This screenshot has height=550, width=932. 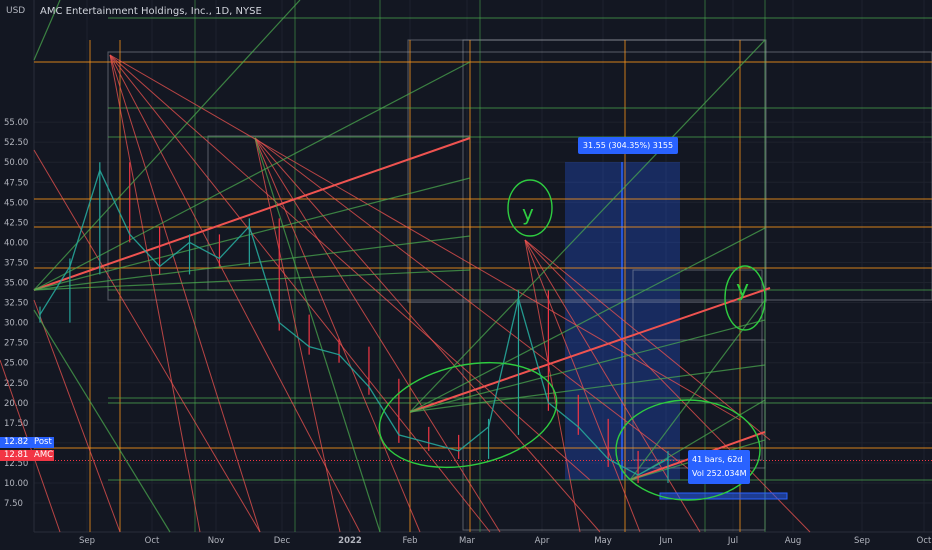 I want to click on x-axis-tick-label: 2022, so click(x=350, y=541).